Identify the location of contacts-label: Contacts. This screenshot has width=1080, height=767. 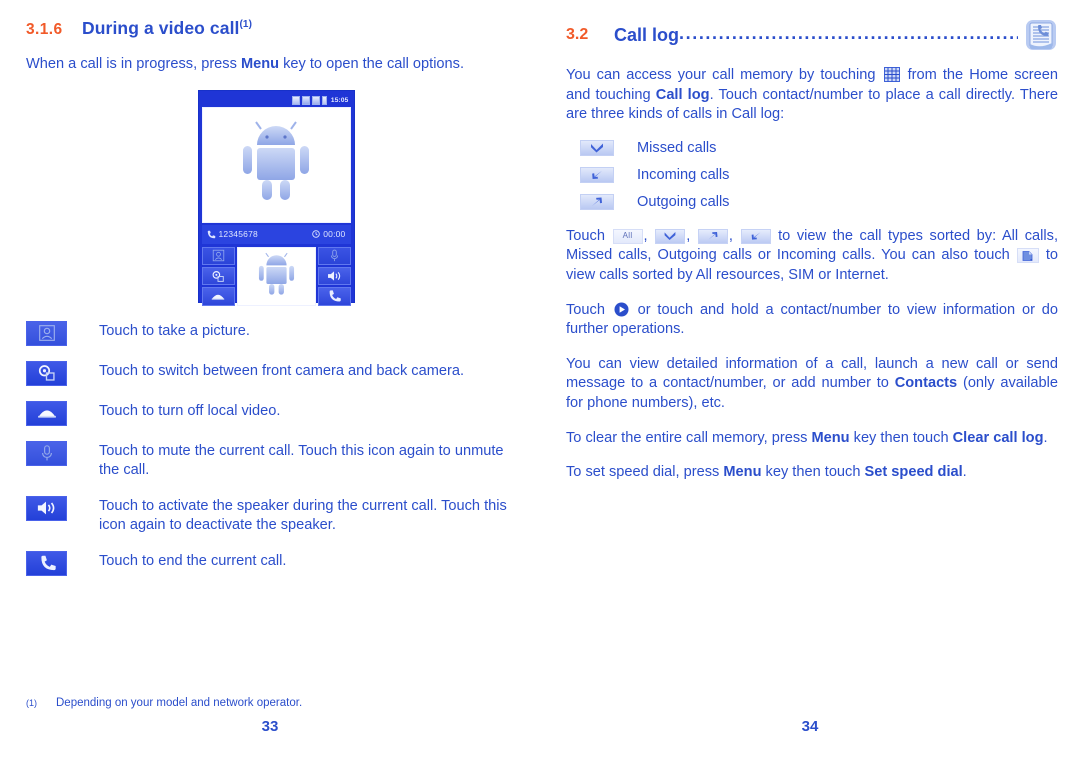
(926, 383).